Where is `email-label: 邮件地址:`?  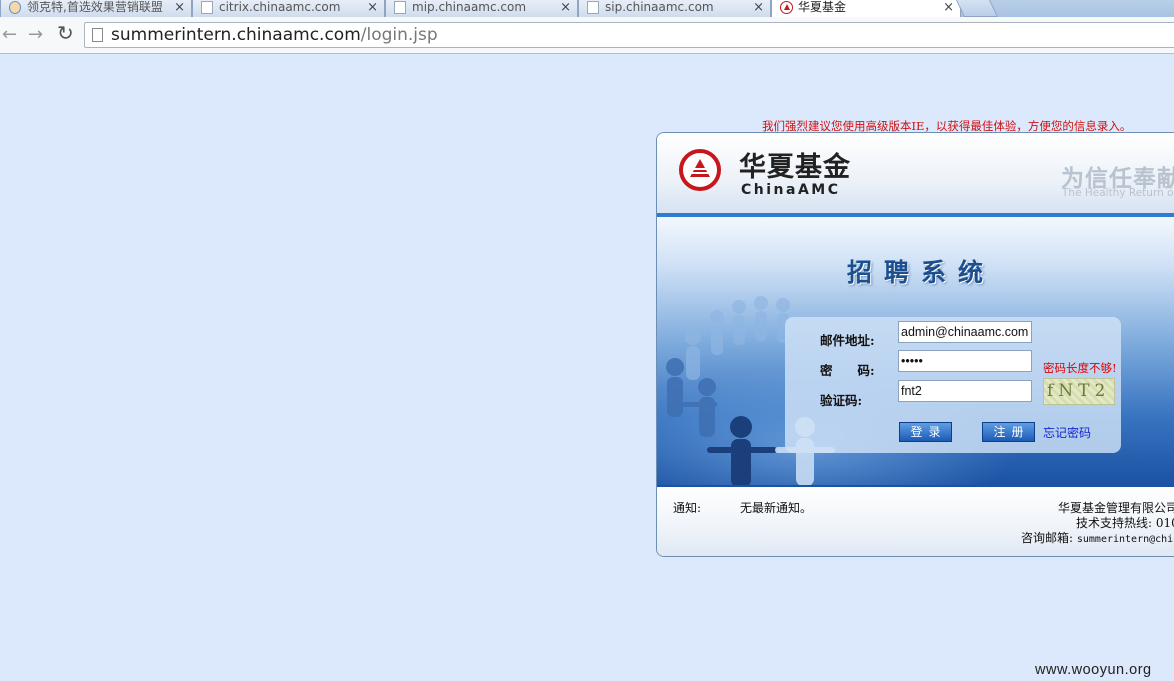
email-label: 邮件地址: is located at coordinates (847, 340).